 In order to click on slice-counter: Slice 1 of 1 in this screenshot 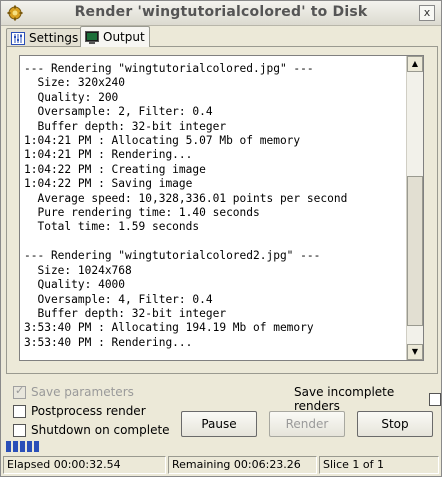, I will do `click(379, 465)`.